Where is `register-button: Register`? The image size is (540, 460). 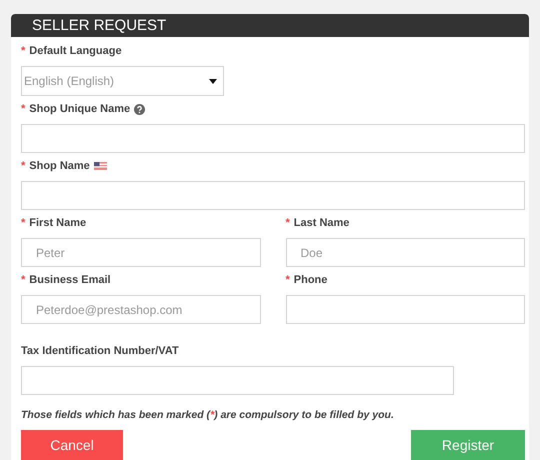
register-button: Register is located at coordinates (468, 445).